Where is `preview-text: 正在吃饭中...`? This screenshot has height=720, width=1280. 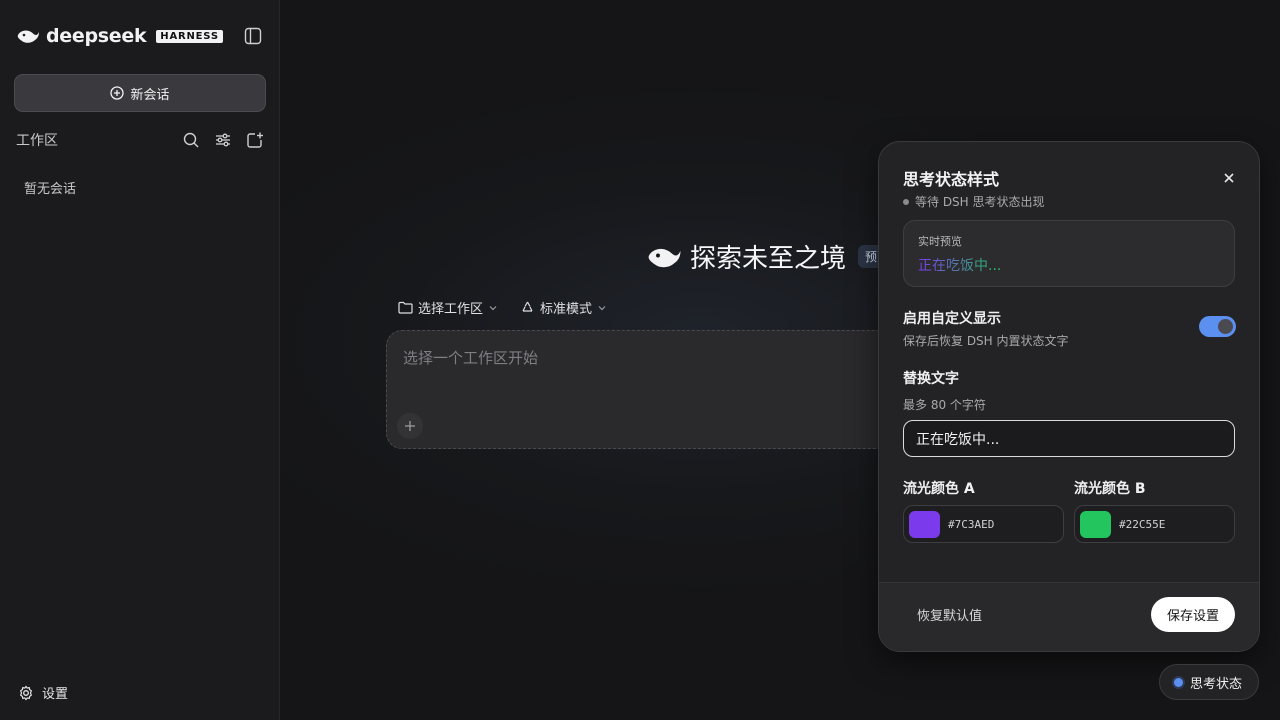 preview-text: 正在吃饭中... is located at coordinates (959, 265).